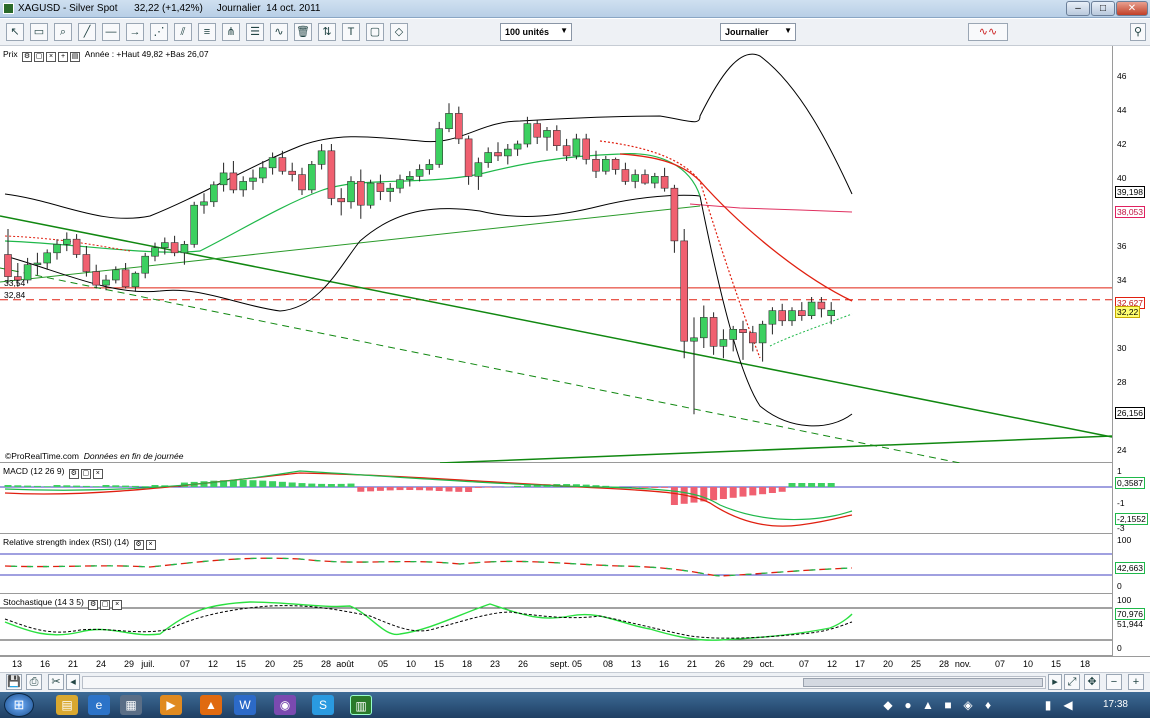 This screenshot has width=1150, height=718. Describe the element at coordinates (56, 682) in the screenshot. I see `cut-icon: ✂` at that location.